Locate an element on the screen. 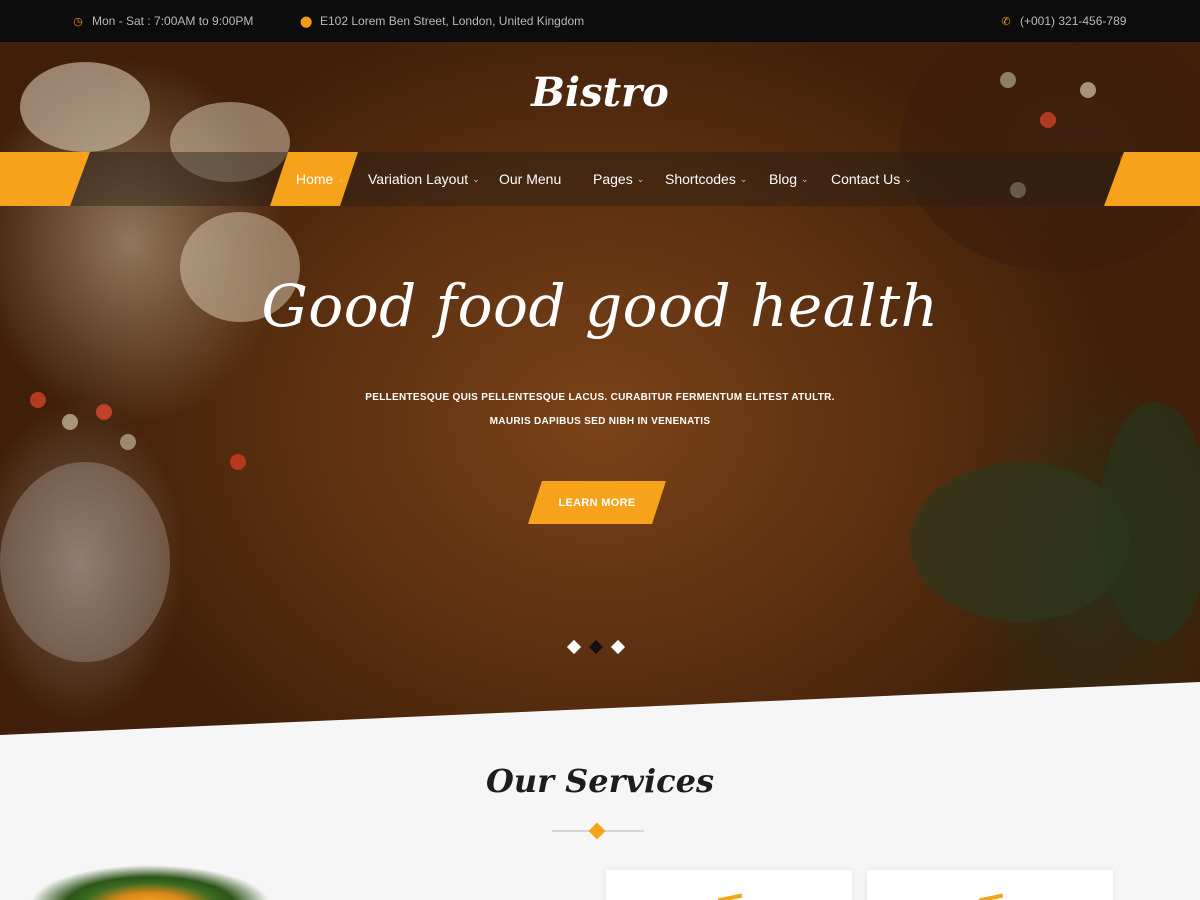 Image resolution: width=1200 pixels, height=900 pixels. nav-accent-right is located at coordinates (1152, 179).